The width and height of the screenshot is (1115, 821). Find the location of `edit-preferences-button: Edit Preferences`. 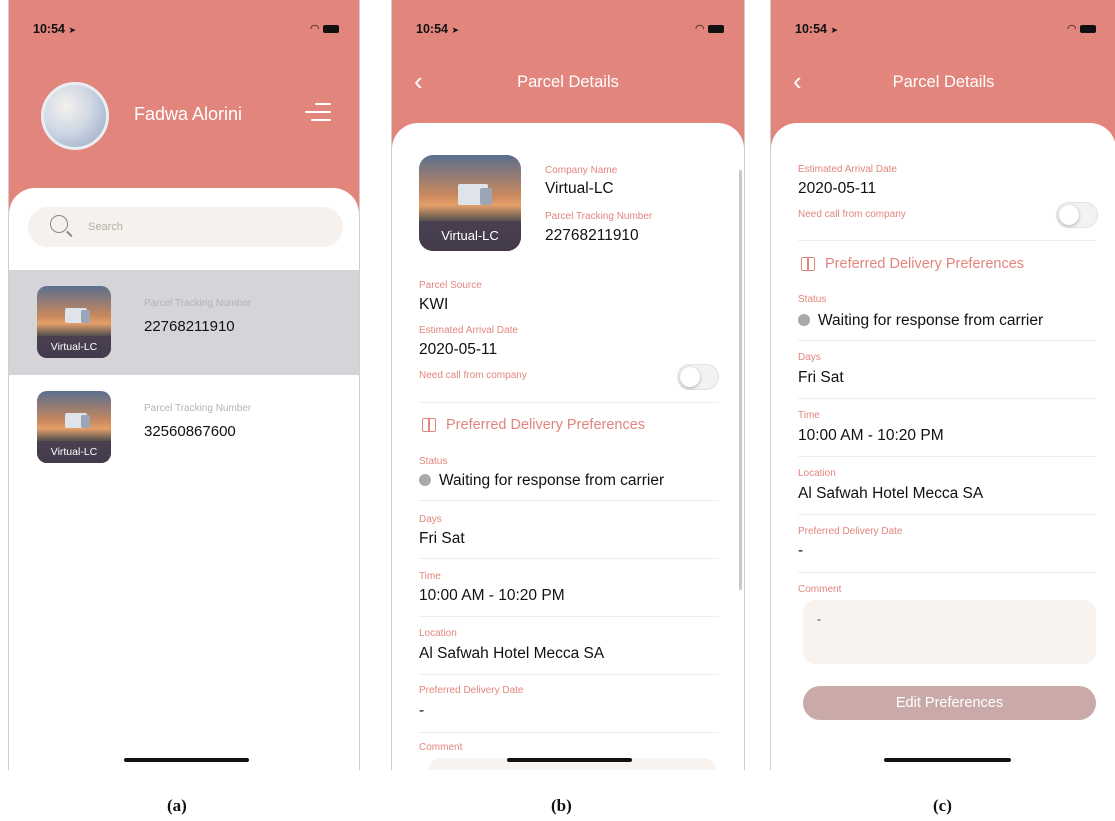

edit-preferences-button: Edit Preferences is located at coordinates (949, 703).